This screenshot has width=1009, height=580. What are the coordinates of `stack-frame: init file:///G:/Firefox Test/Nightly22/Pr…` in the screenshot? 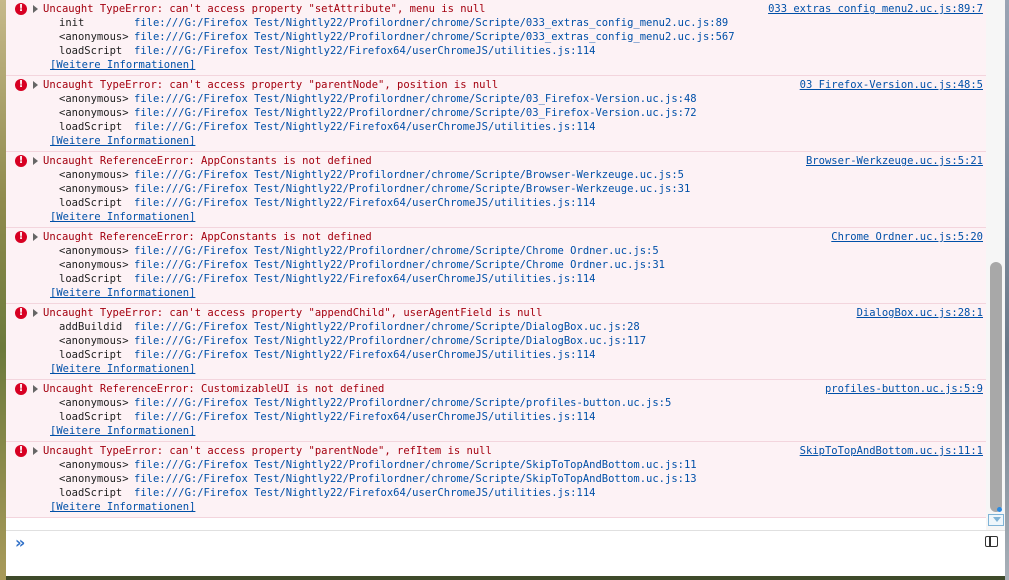 It's located at (496, 23).